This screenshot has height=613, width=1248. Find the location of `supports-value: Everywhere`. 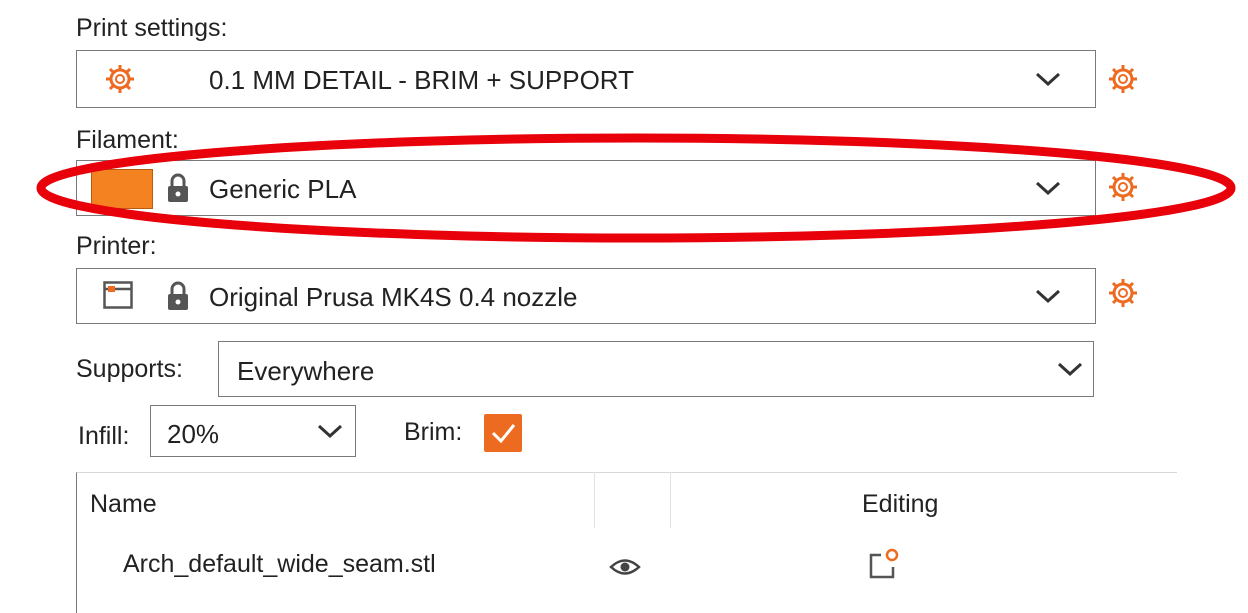

supports-value: Everywhere is located at coordinates (306, 371).